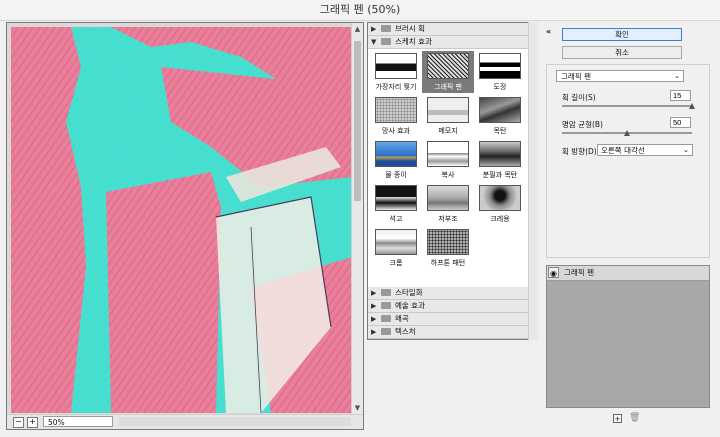  I want to click on filter-item-chalk-charcoal: 분필과 목탄, so click(500, 160).